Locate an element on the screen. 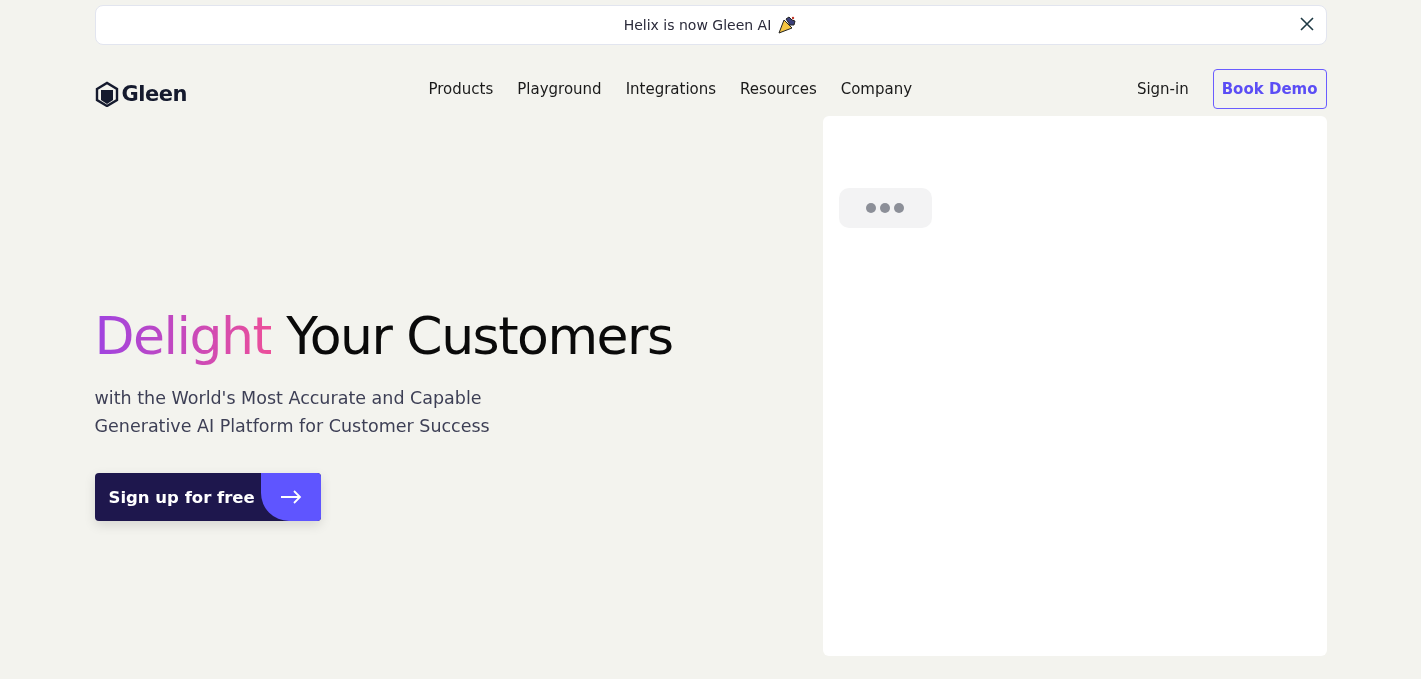 The width and height of the screenshot is (1421, 679). headline-text: Your Customers is located at coordinates (479, 336).